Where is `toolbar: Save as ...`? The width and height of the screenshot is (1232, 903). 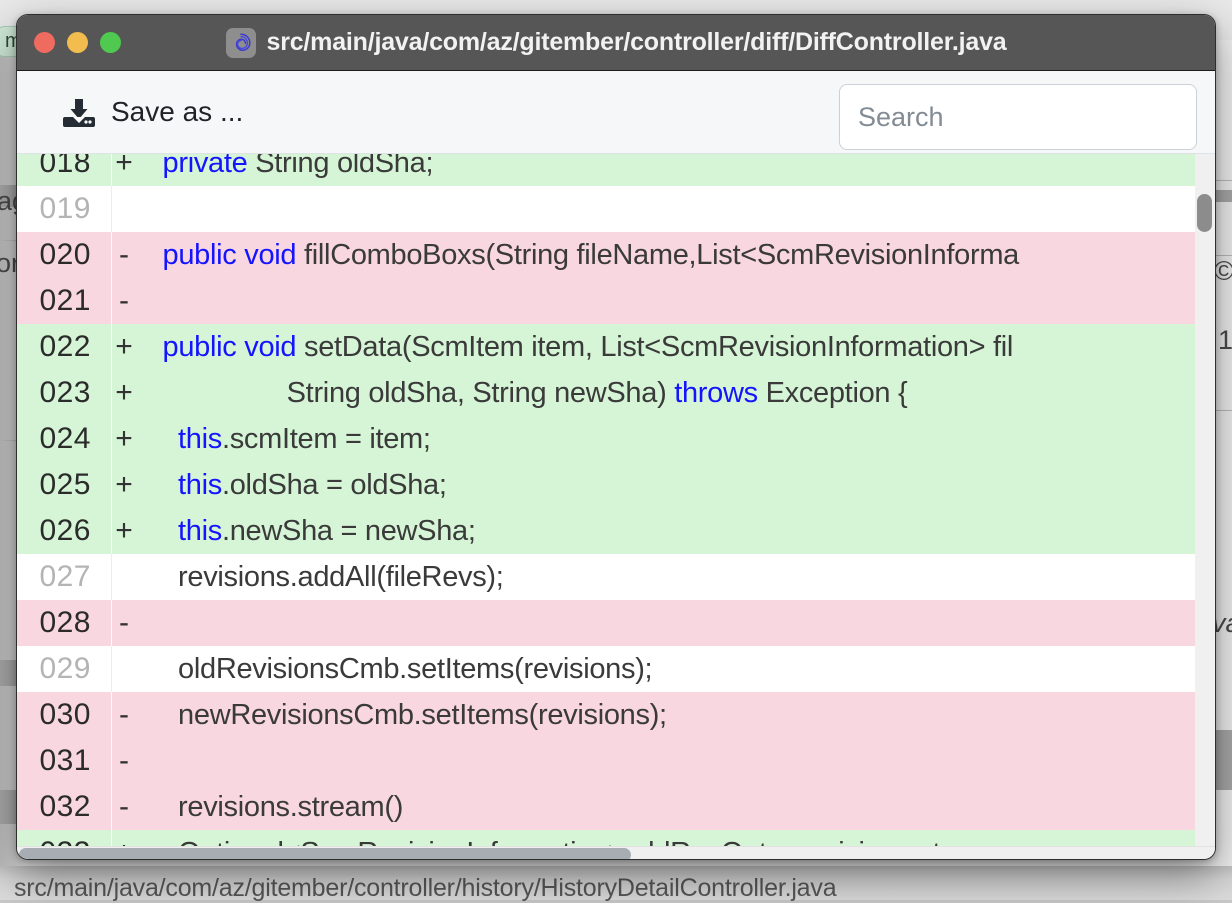 toolbar: Save as ... is located at coordinates (616, 112).